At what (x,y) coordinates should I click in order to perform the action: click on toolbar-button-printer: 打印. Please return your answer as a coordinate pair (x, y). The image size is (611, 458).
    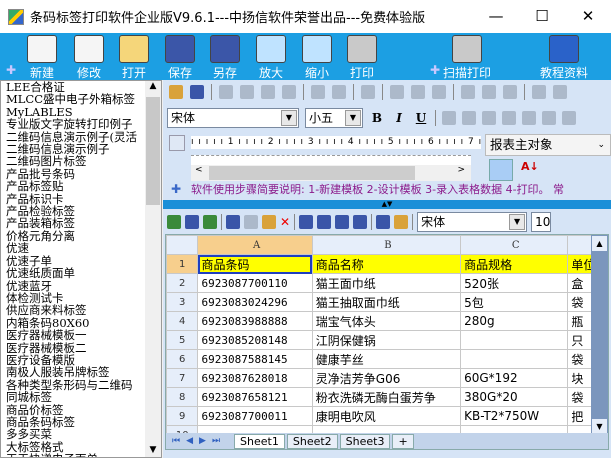
    Looking at the image, I should click on (362, 57).